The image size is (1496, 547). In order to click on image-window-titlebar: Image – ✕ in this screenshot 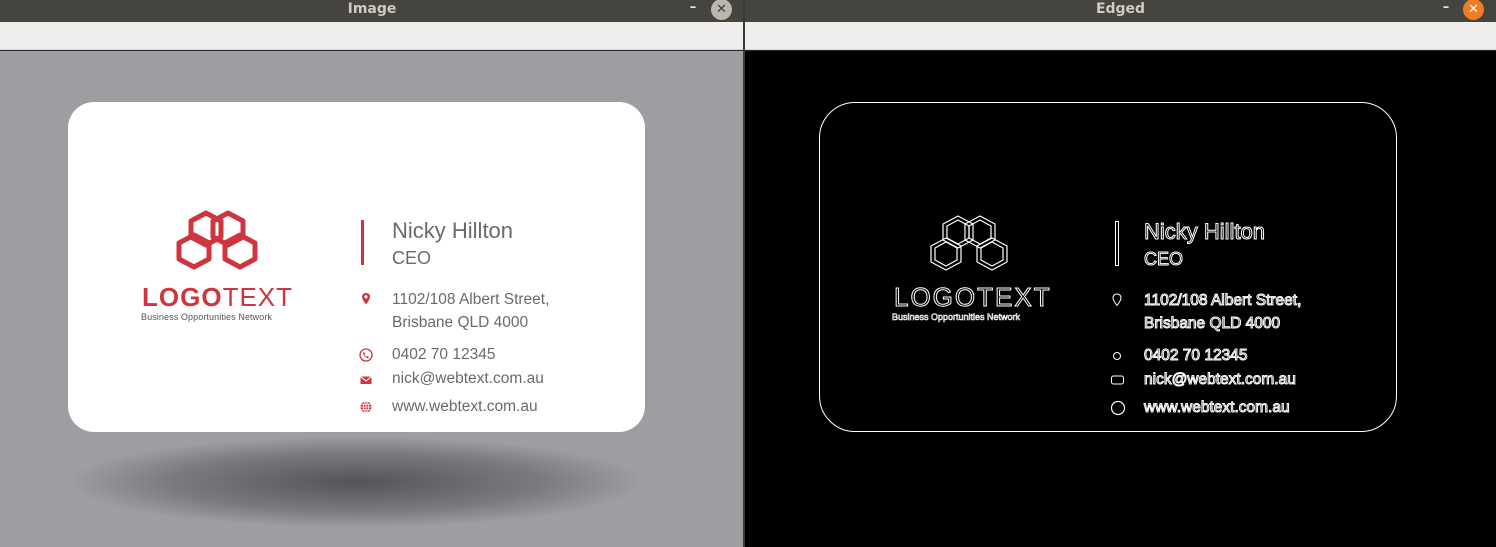, I will do `click(372, 11)`.